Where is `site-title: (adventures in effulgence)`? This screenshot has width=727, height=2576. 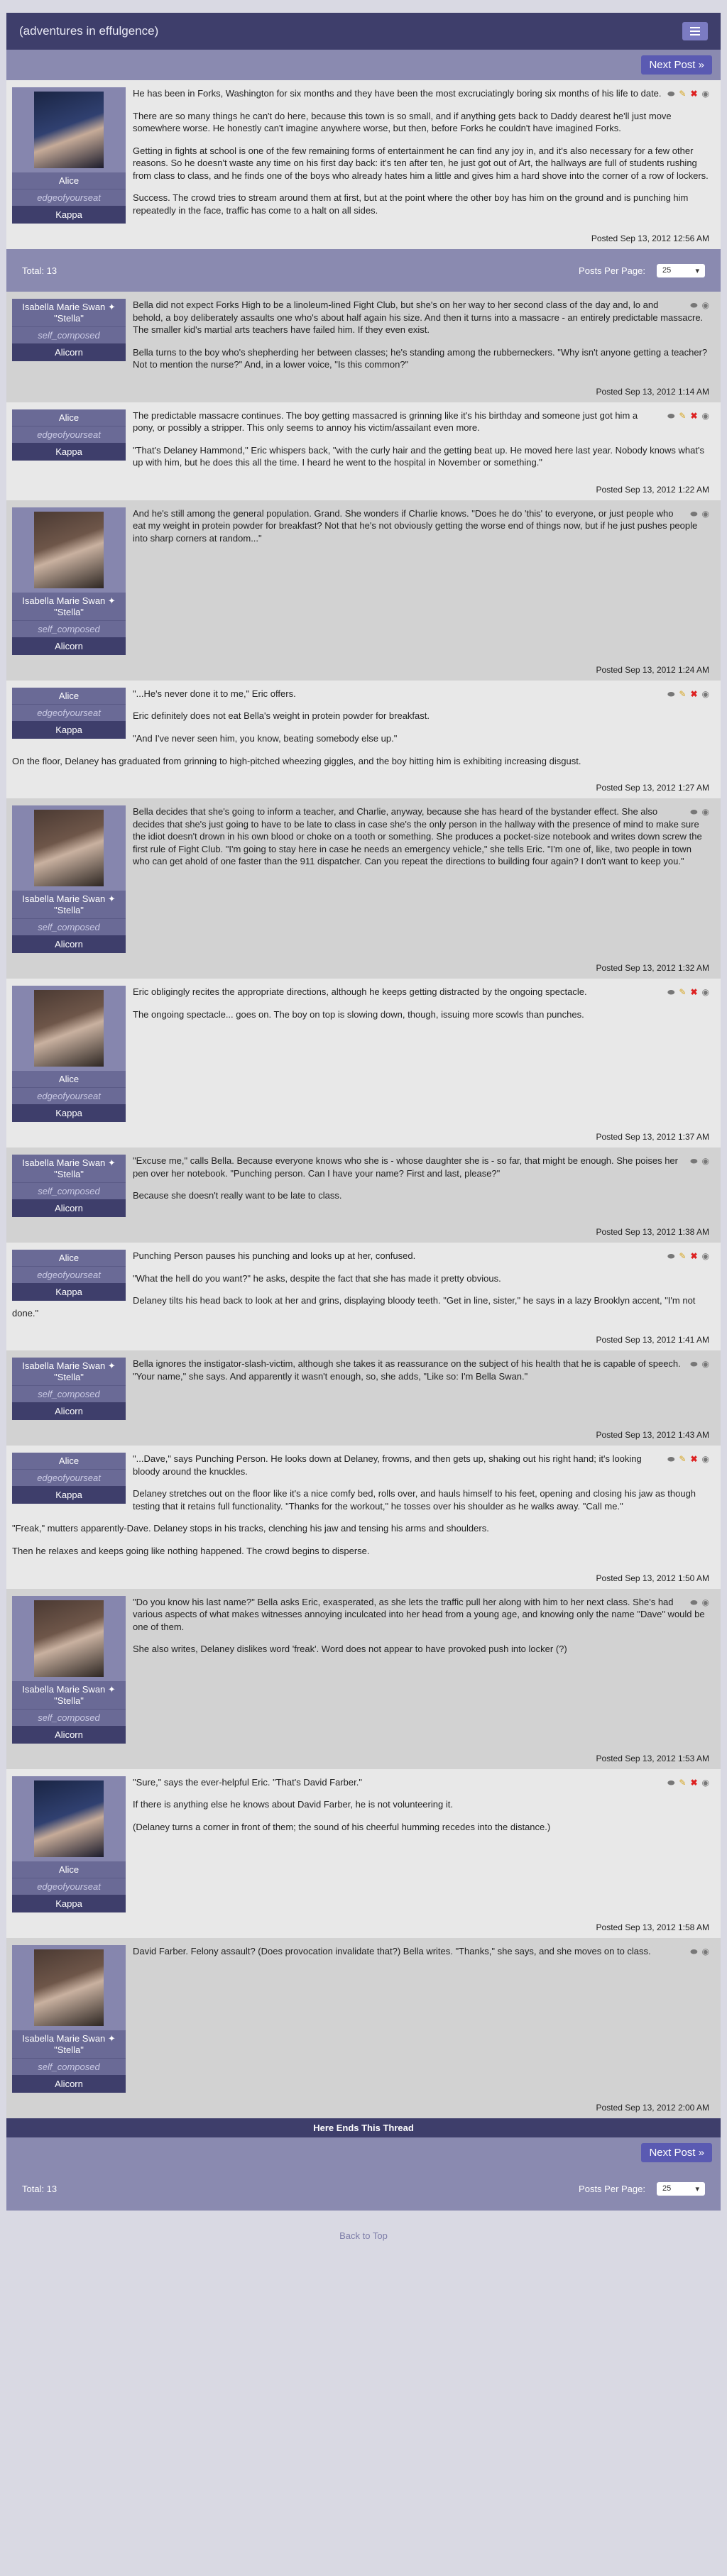 site-title: (adventures in effulgence) is located at coordinates (88, 31).